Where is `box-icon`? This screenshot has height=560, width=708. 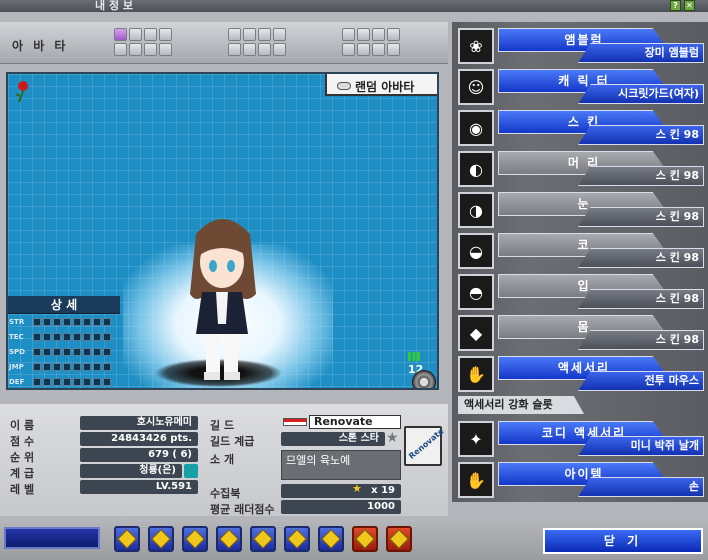
box-icon is located at coordinates (195, 539).